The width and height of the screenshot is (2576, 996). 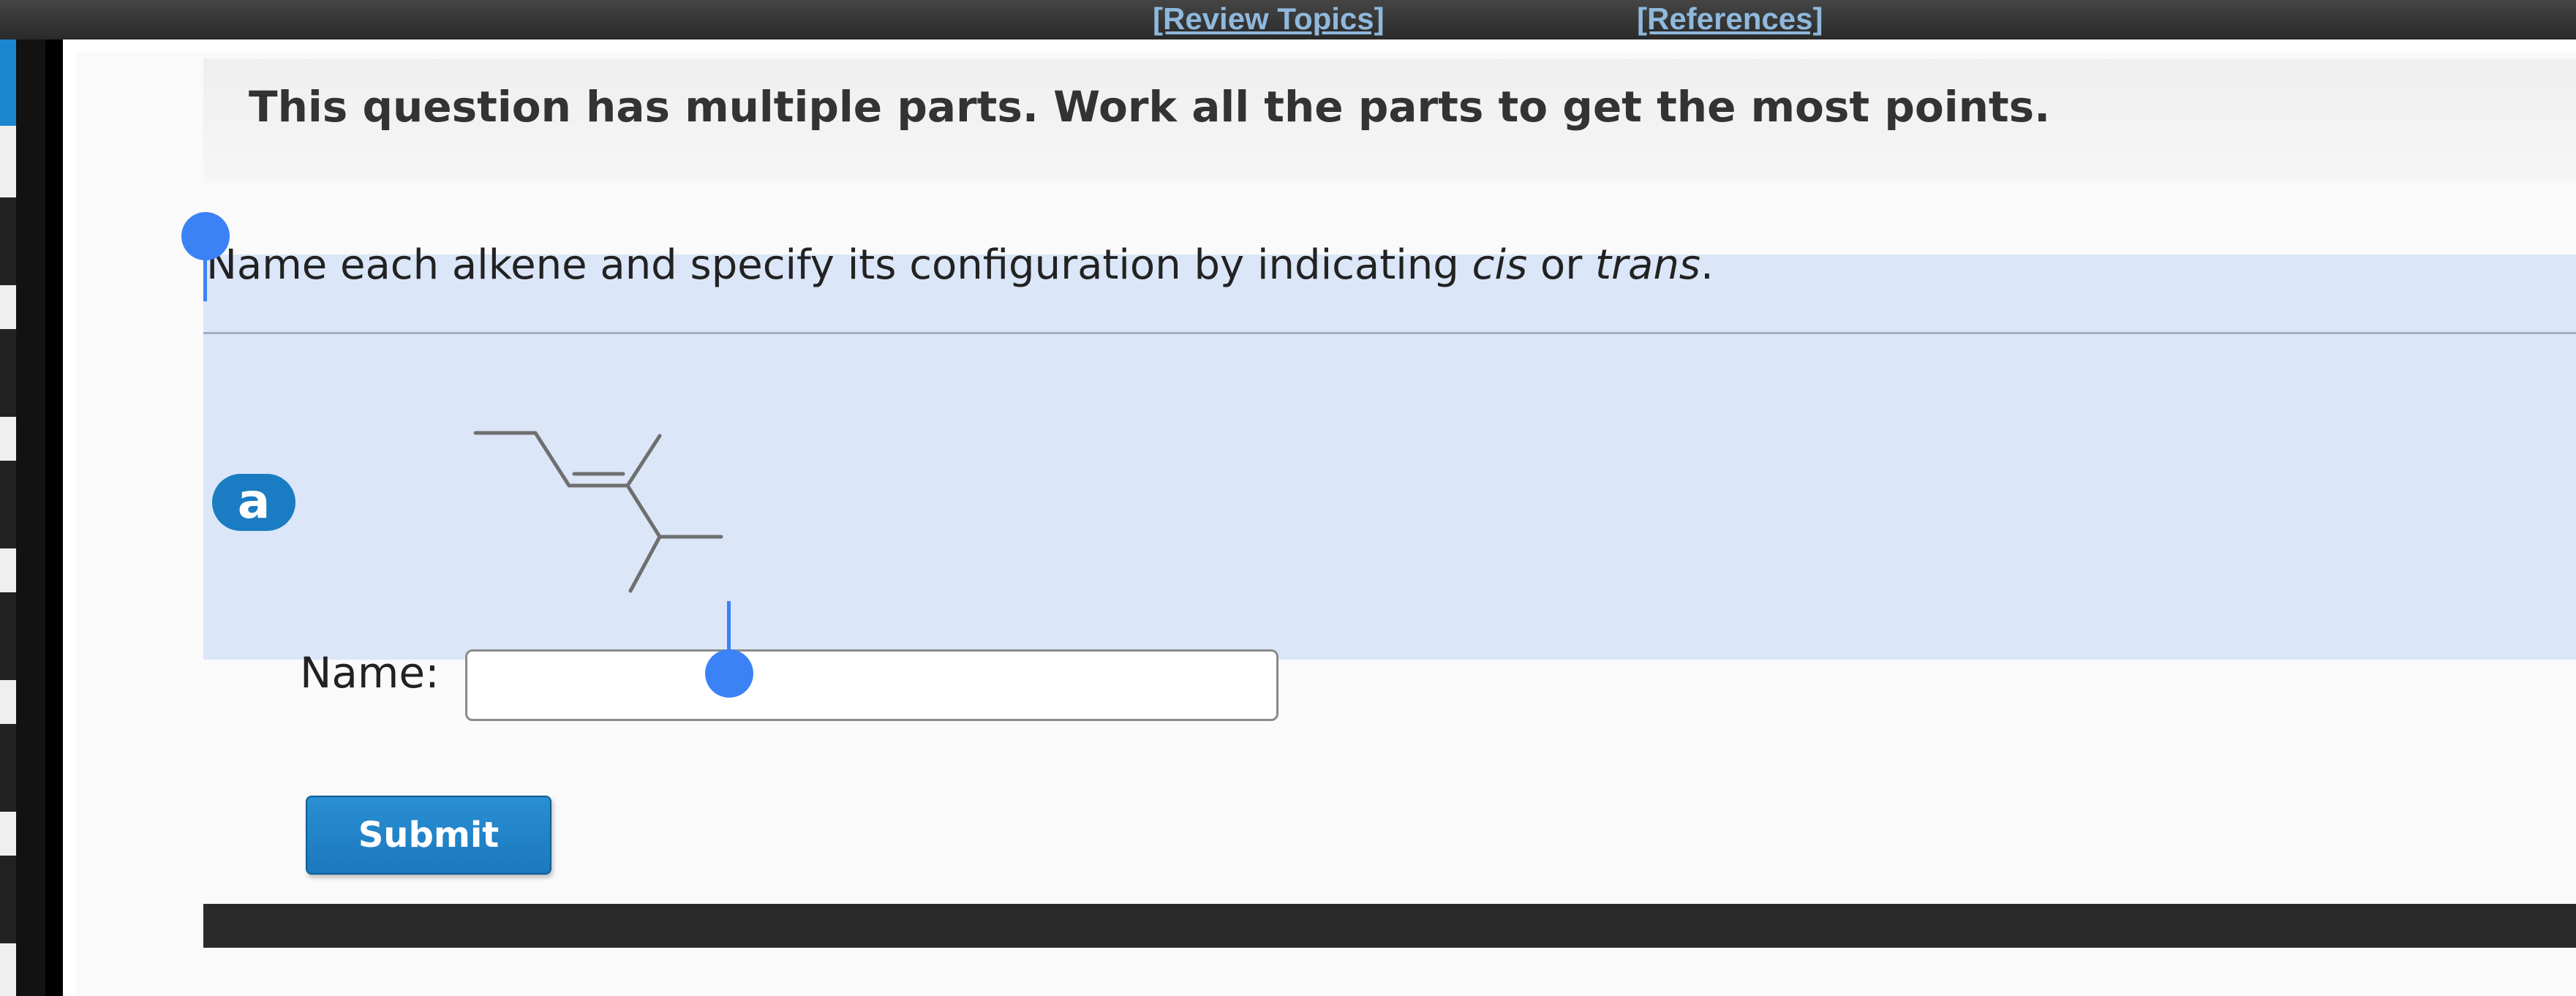 I want to click on selection-start-handle, so click(x=205, y=236).